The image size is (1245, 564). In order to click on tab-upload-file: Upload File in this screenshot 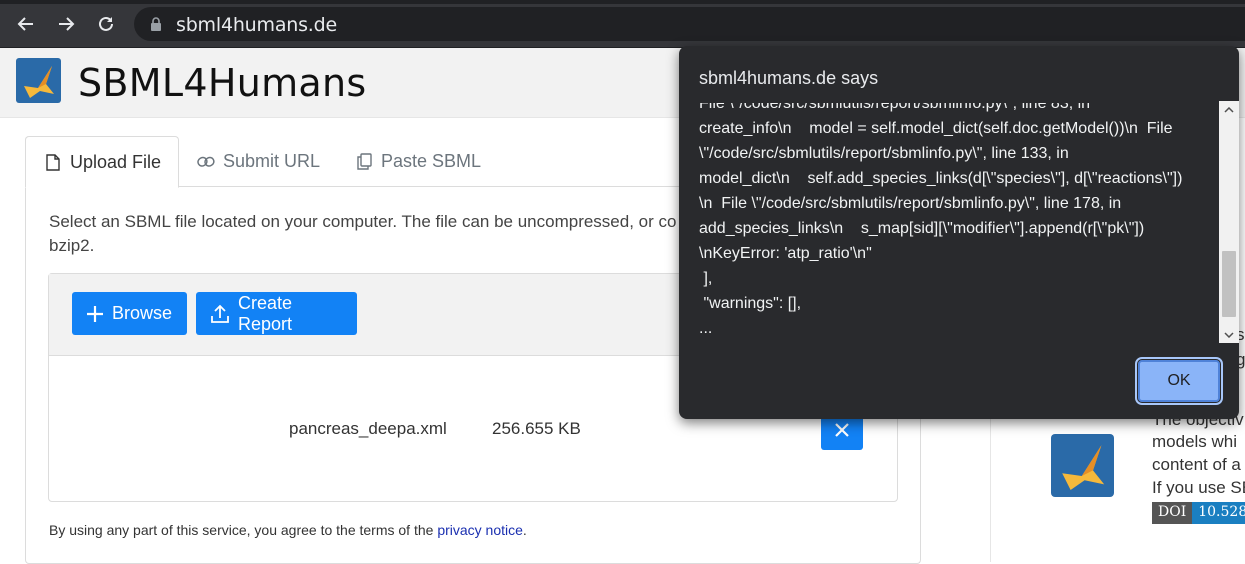, I will do `click(102, 162)`.